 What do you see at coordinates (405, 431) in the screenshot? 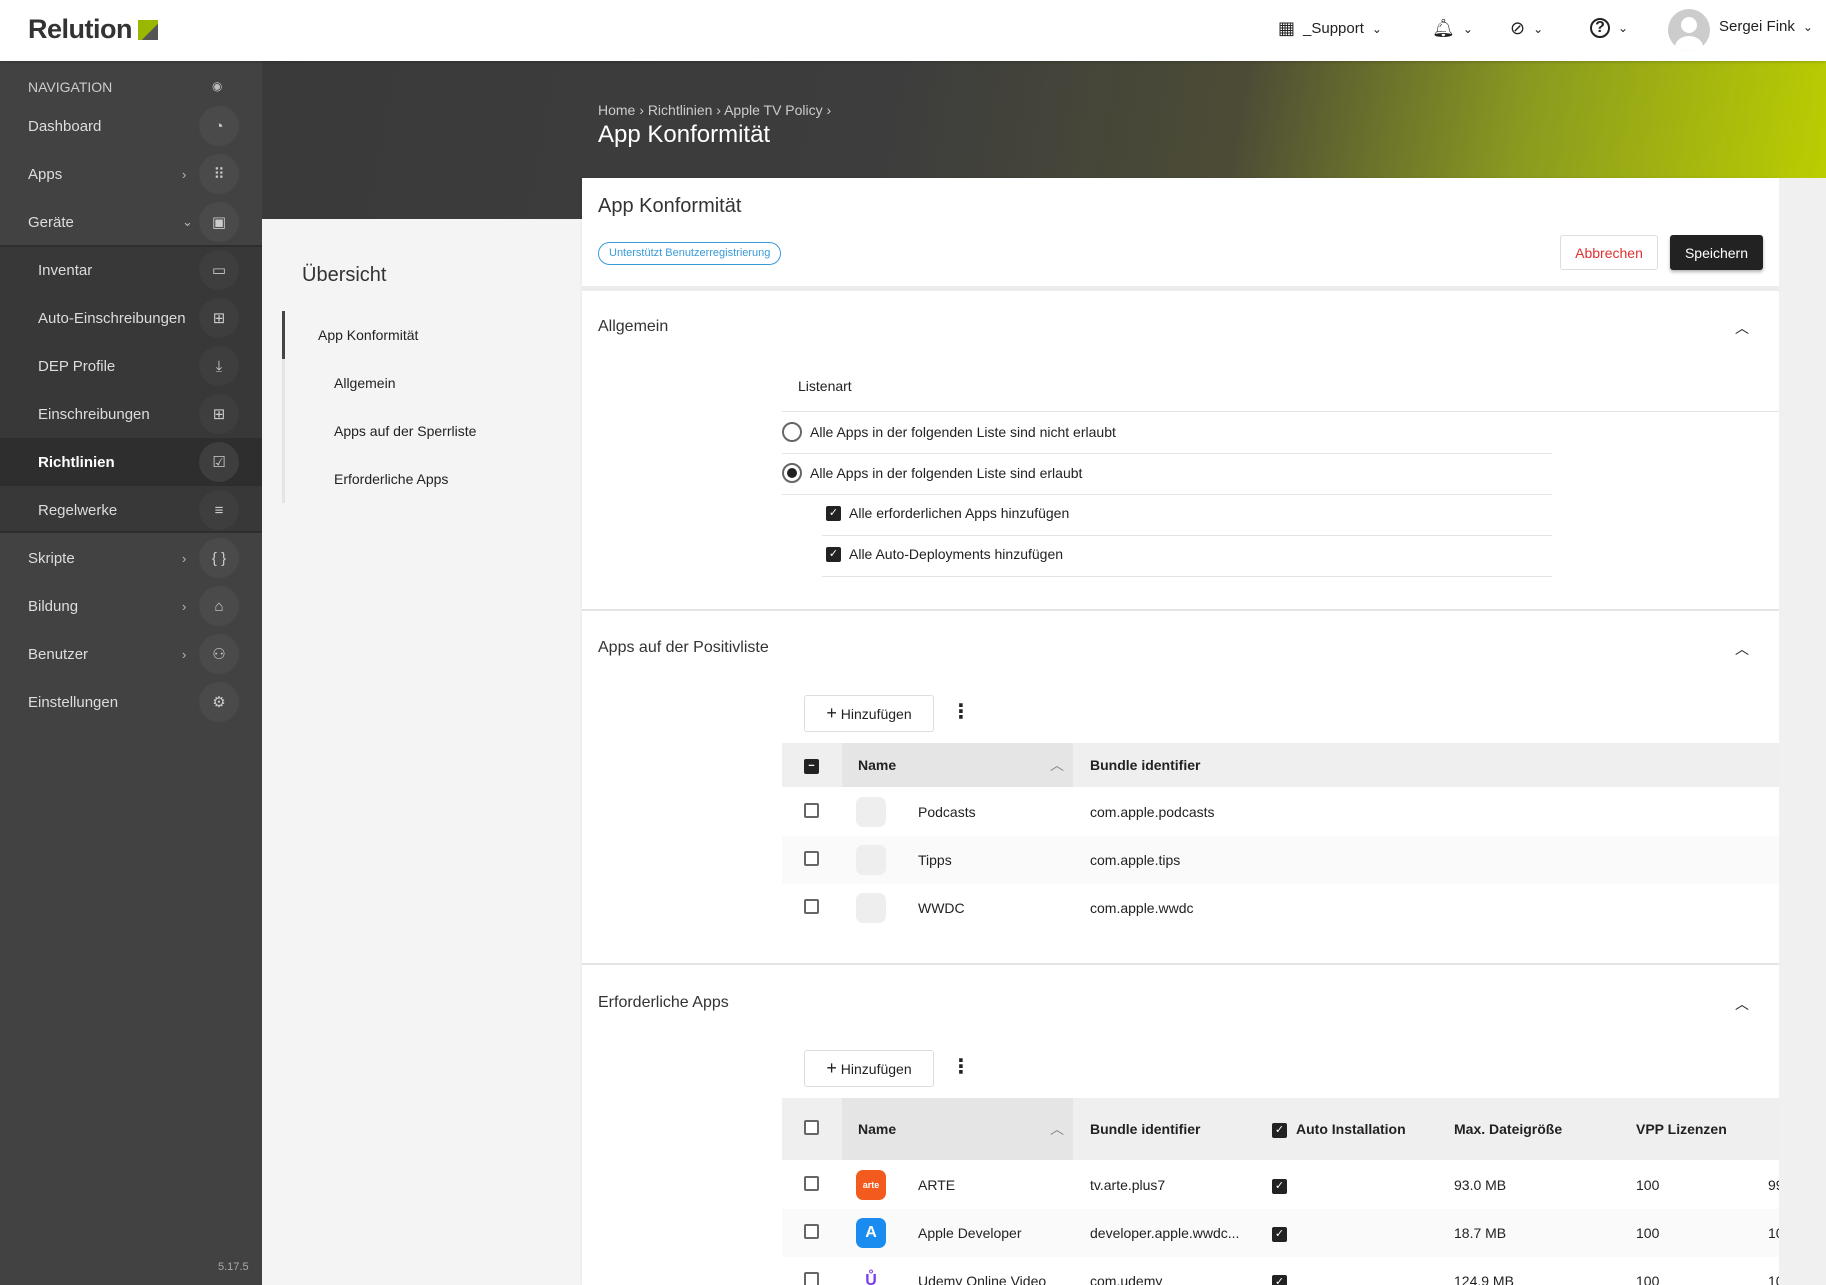
I see `overview-item-sperrliste: Apps auf der Sperrliste` at bounding box center [405, 431].